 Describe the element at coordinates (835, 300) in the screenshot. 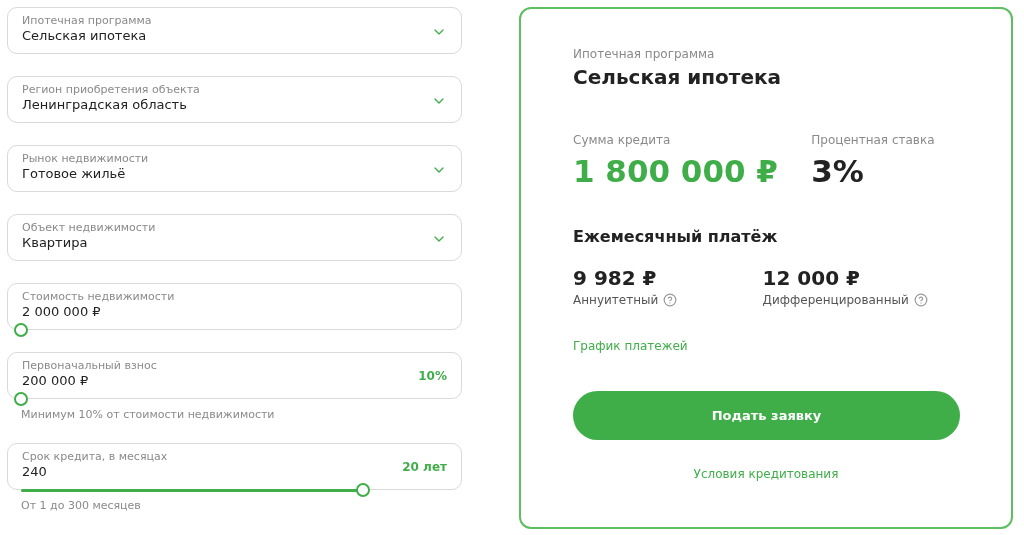

I see `payment-type: Дифференцированный` at that location.